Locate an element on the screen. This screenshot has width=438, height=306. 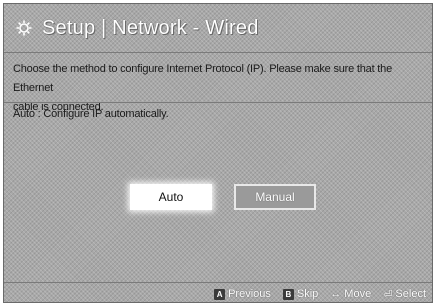
move-hint: ↔ Move is located at coordinates (350, 294).